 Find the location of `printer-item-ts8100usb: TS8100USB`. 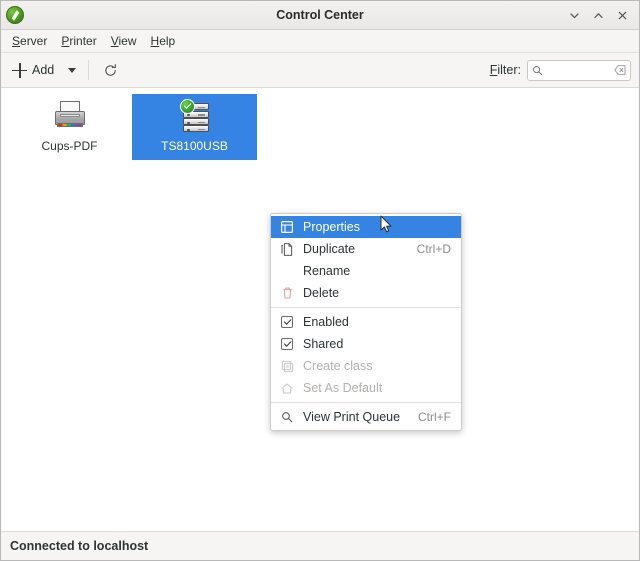

printer-item-ts8100usb: TS8100USB is located at coordinates (194, 127).